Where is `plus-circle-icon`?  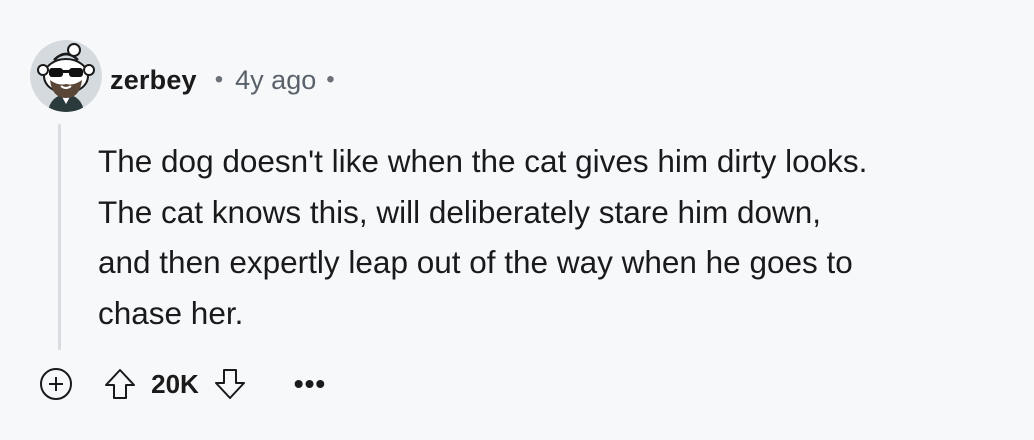 plus-circle-icon is located at coordinates (56, 384).